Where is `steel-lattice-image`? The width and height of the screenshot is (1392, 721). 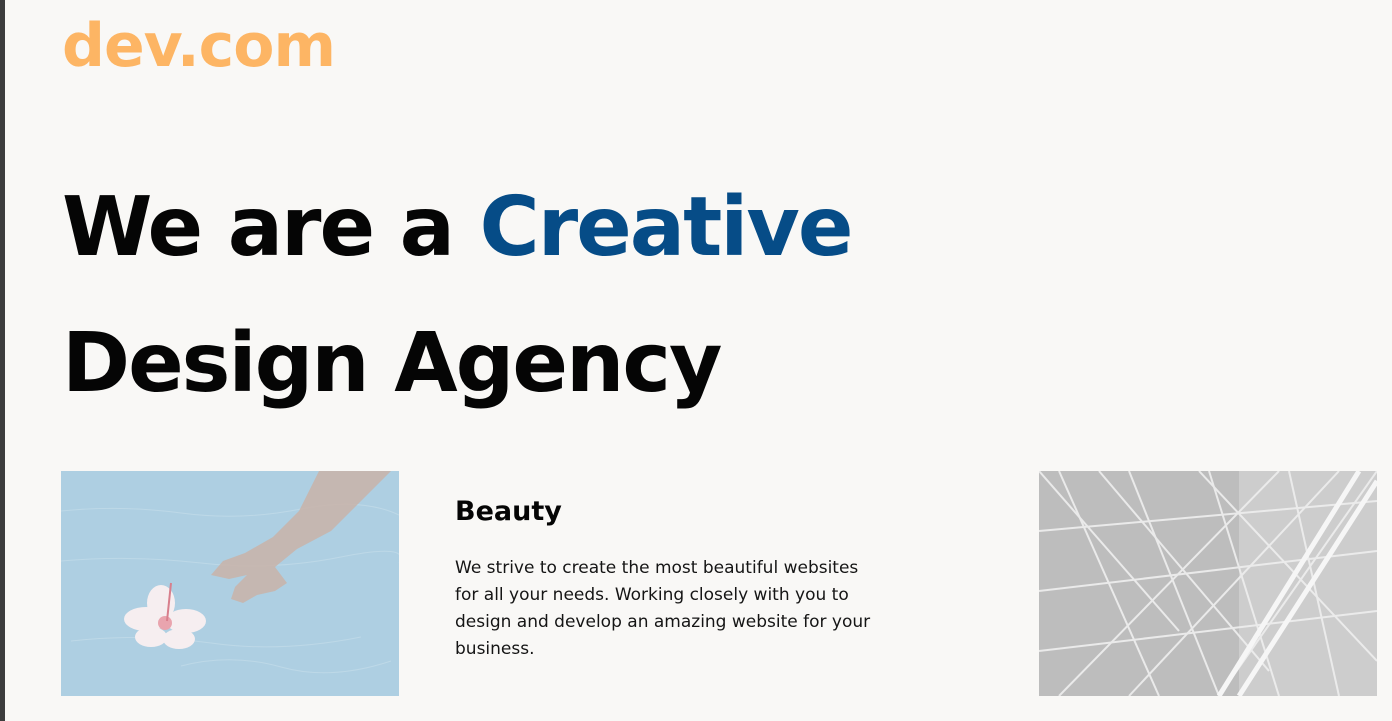 steel-lattice-image is located at coordinates (1208, 583).